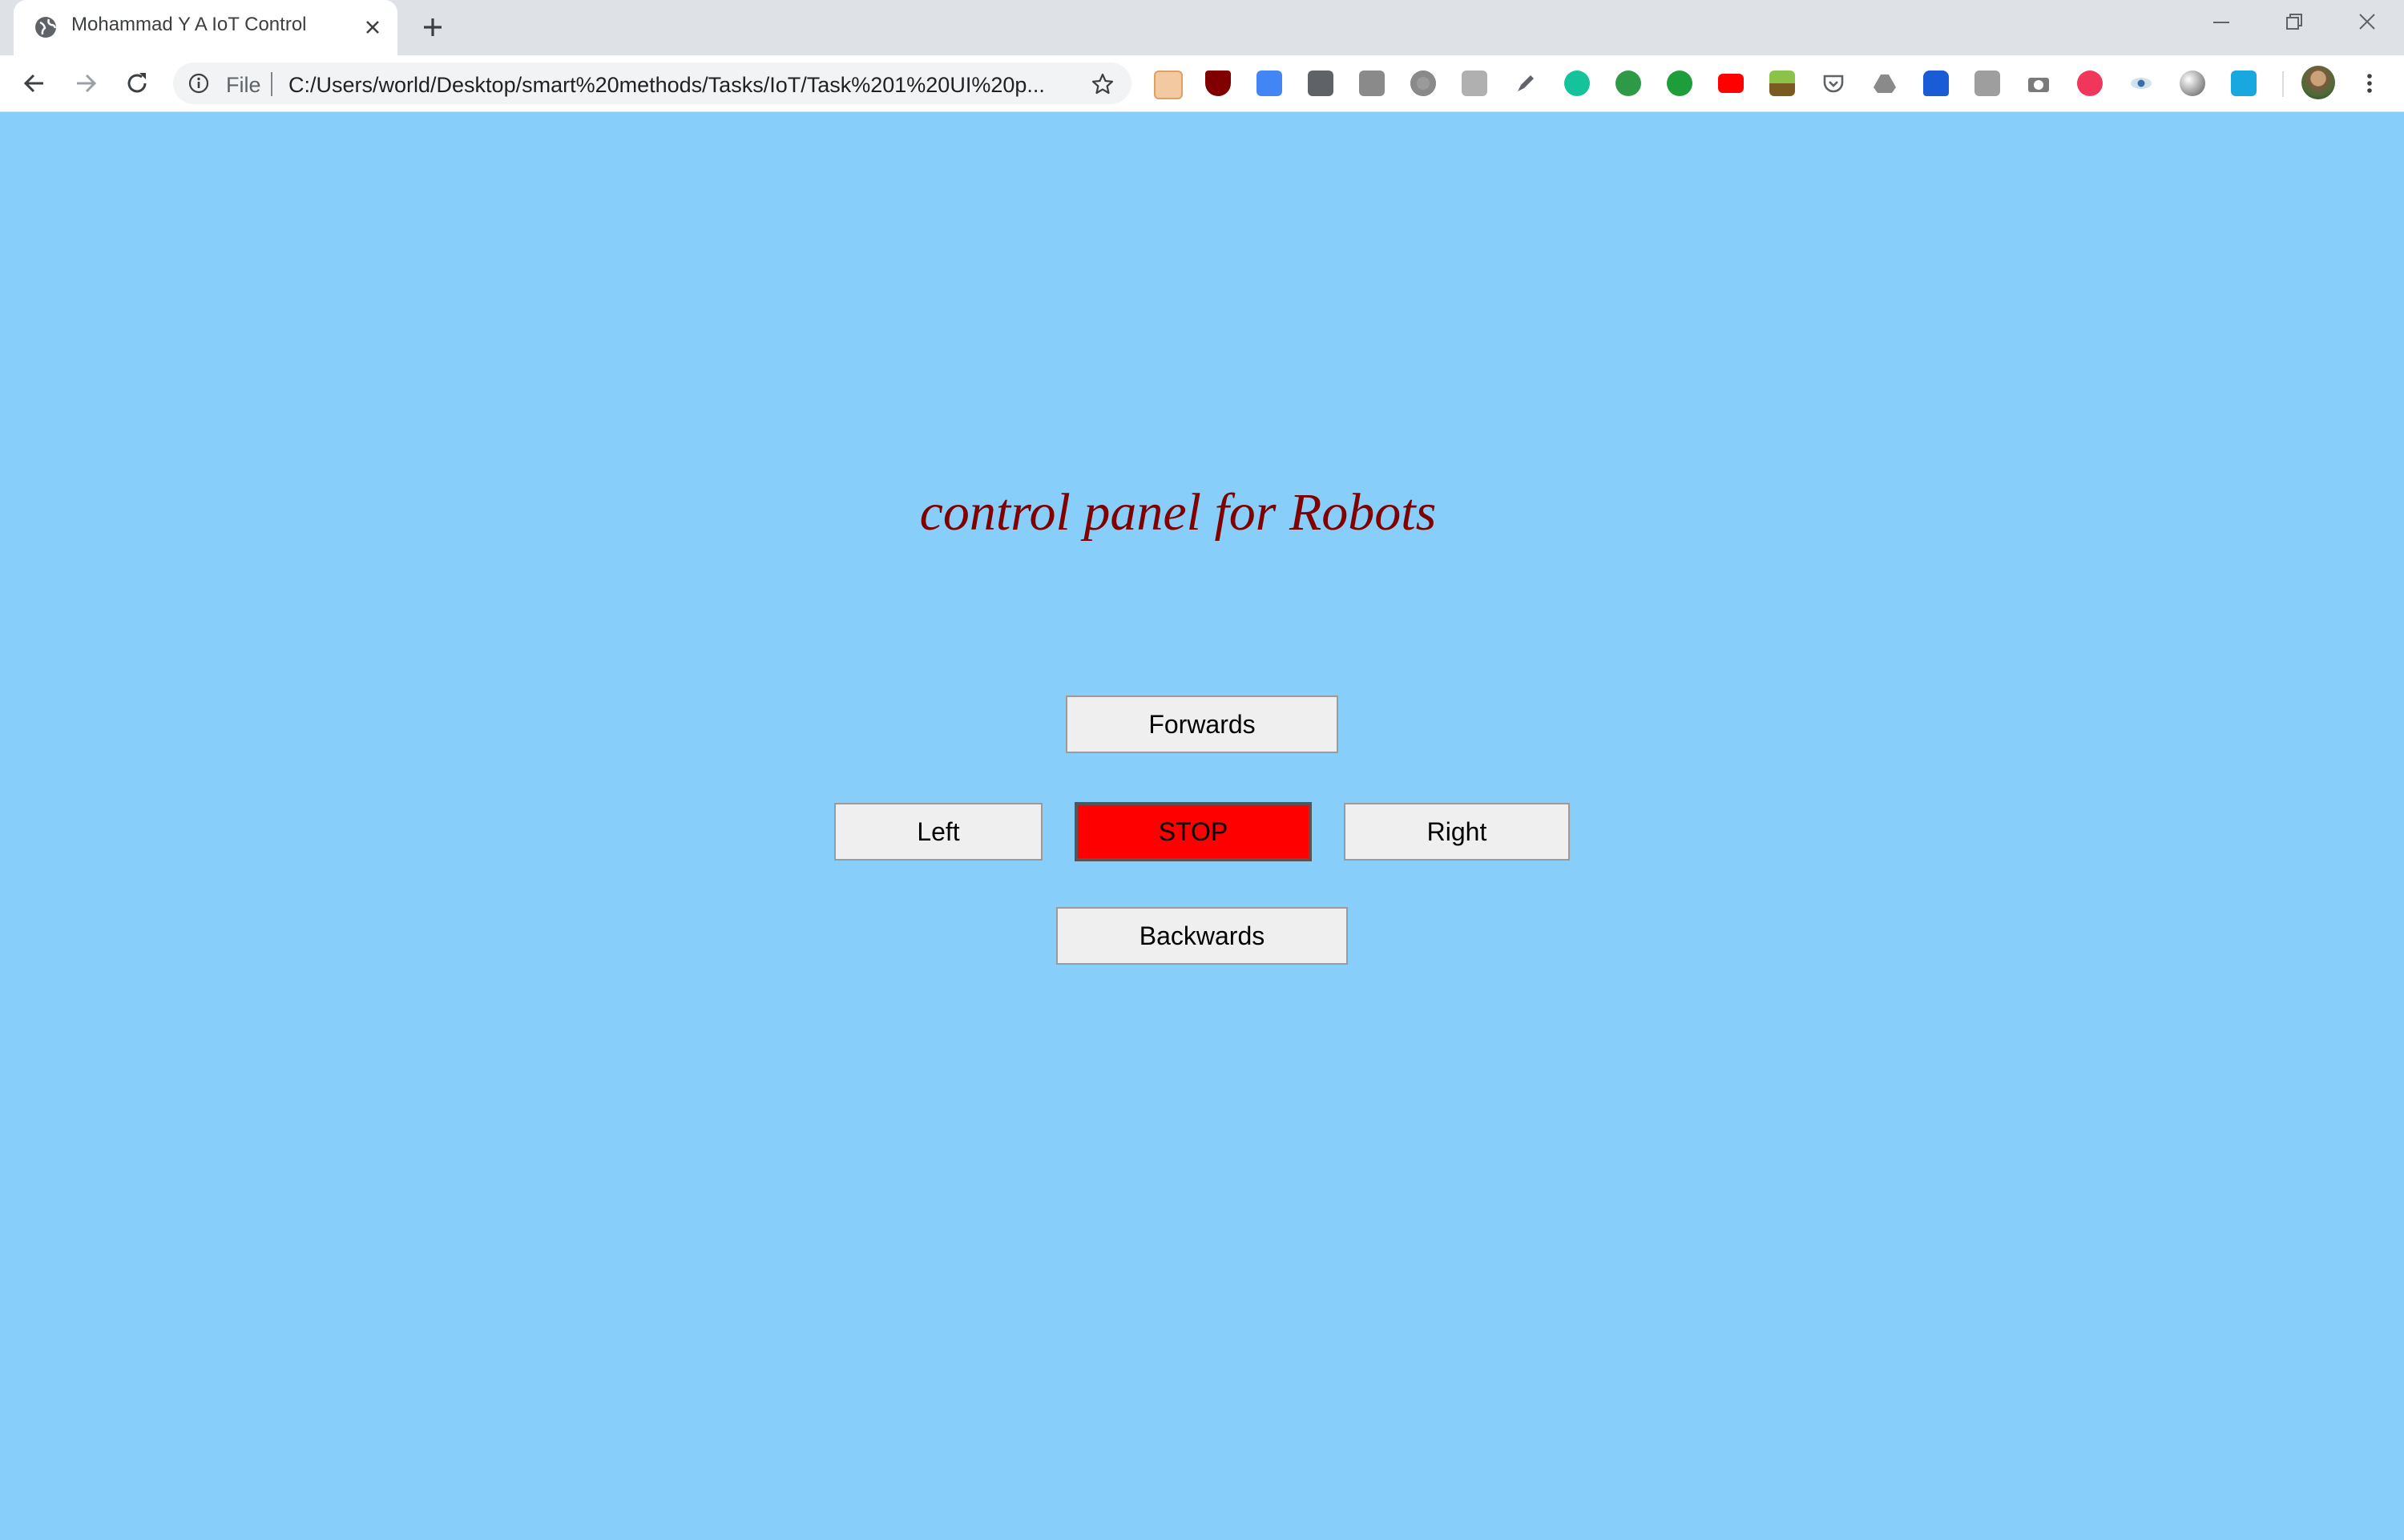 The height and width of the screenshot is (1540, 2404). What do you see at coordinates (1731, 83) in the screenshot?
I see `youtube-extension-icon` at bounding box center [1731, 83].